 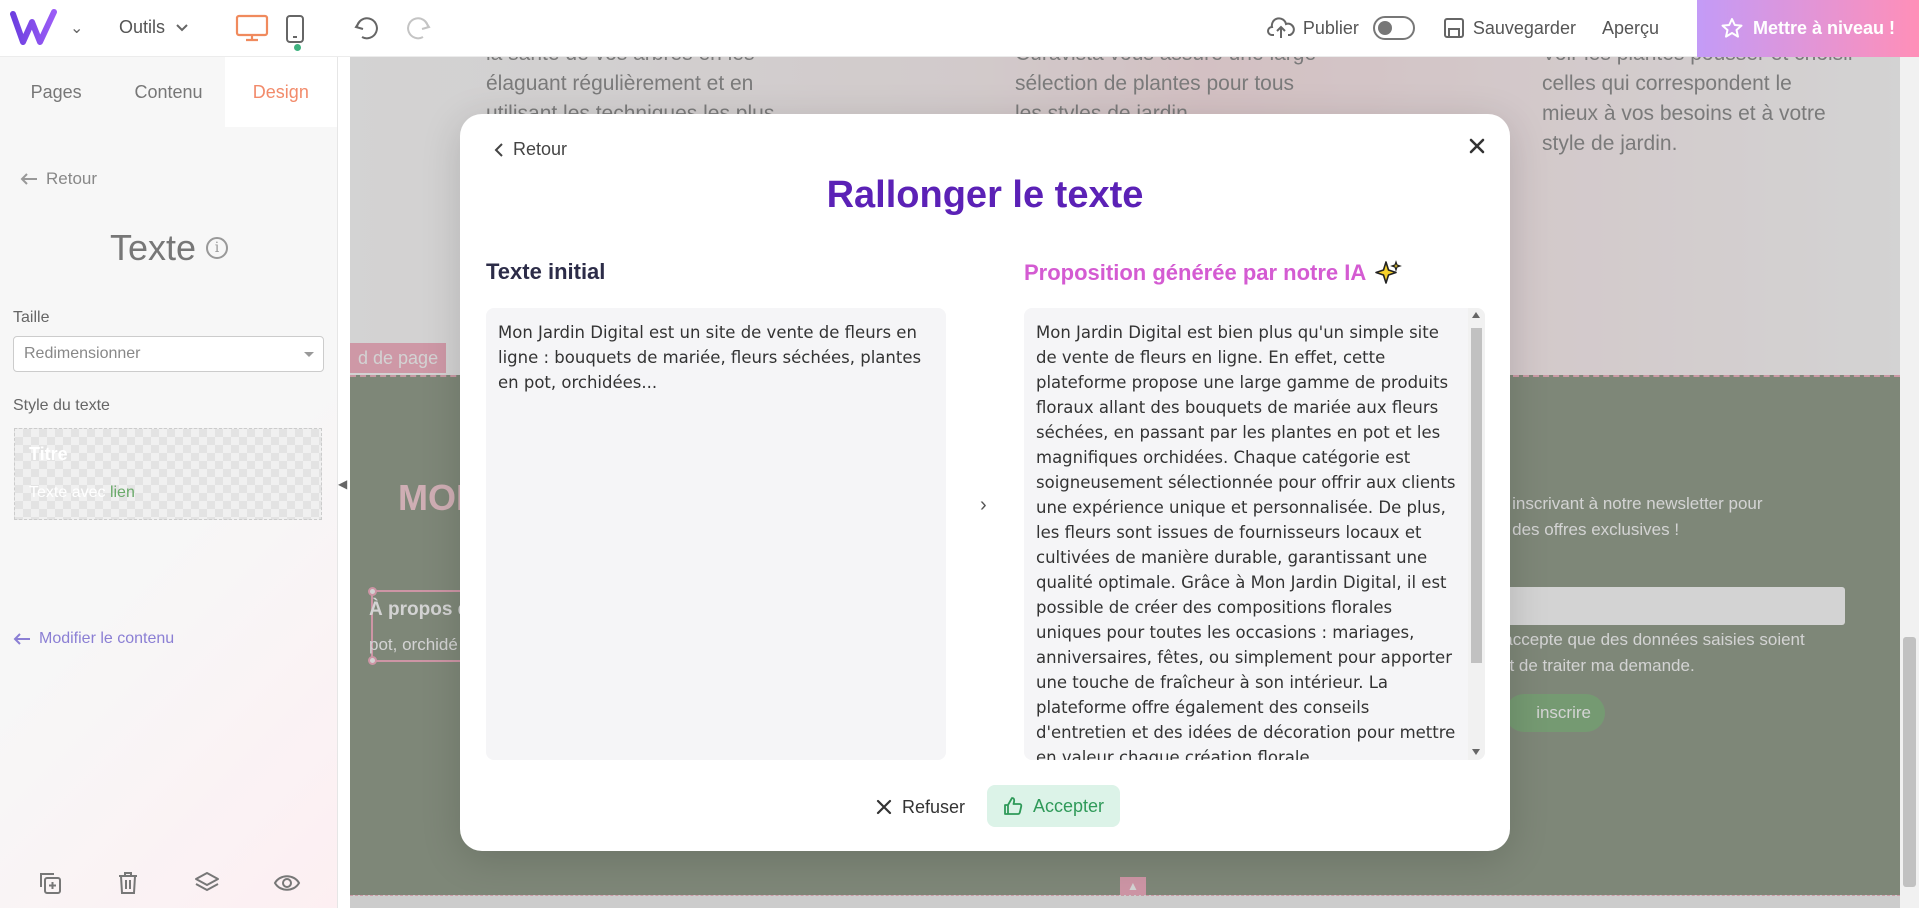 I want to click on chevron-down-icon: ⌄, so click(x=76, y=28).